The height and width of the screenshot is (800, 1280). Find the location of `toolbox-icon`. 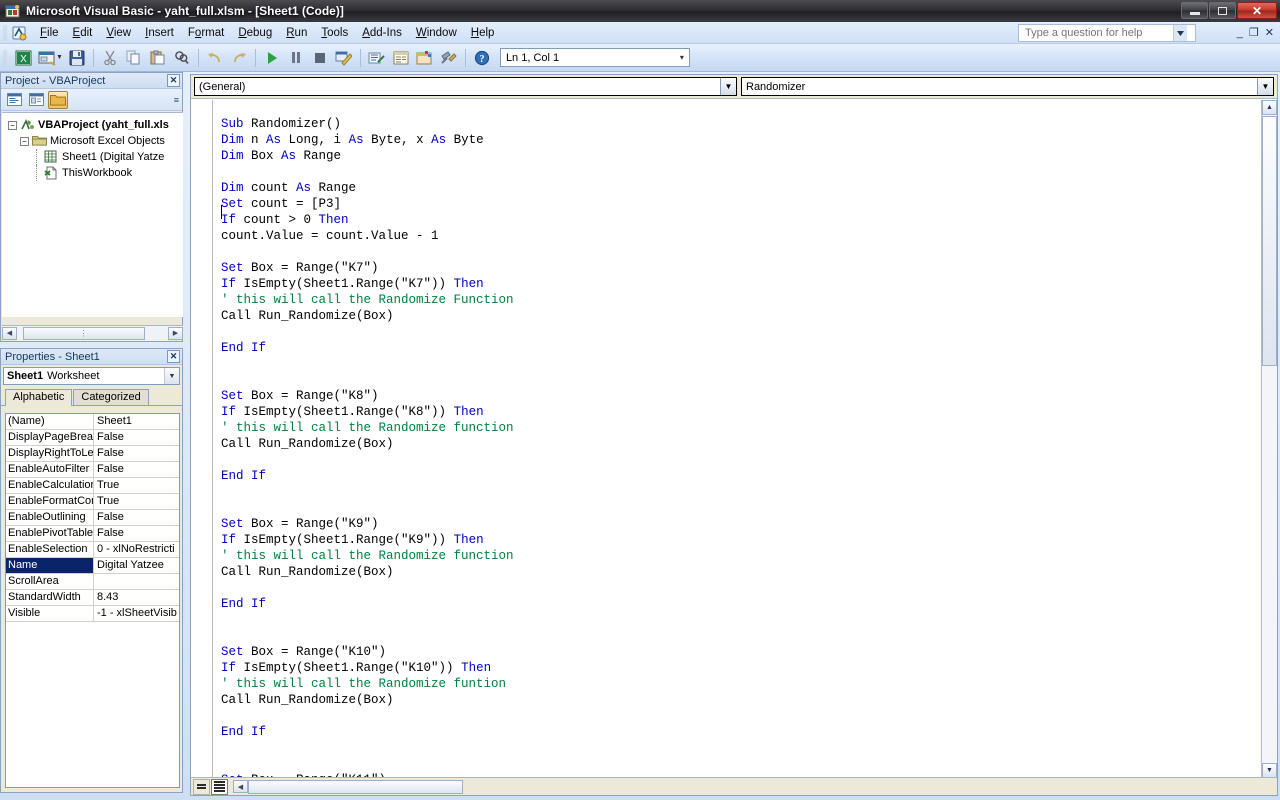

toolbox-icon is located at coordinates (449, 58).